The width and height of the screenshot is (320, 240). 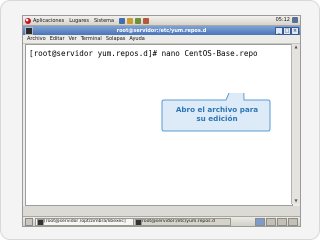 I want to click on taskbar-item-yum-repos: root@servidor:/etc/yum.repos.d, so click(x=182, y=222).